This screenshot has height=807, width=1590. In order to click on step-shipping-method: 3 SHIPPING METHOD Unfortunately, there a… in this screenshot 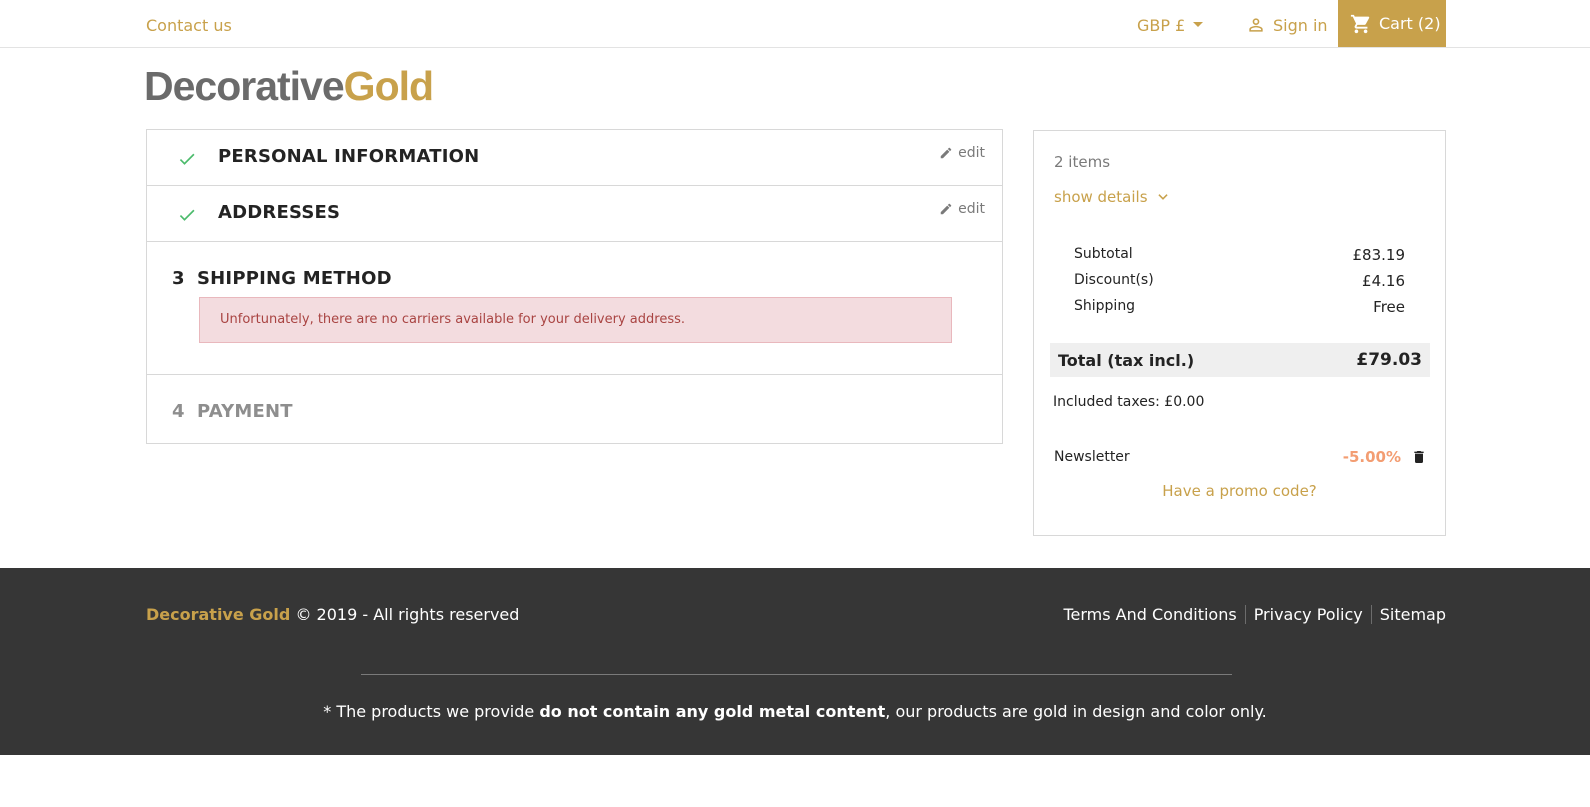, I will do `click(574, 308)`.